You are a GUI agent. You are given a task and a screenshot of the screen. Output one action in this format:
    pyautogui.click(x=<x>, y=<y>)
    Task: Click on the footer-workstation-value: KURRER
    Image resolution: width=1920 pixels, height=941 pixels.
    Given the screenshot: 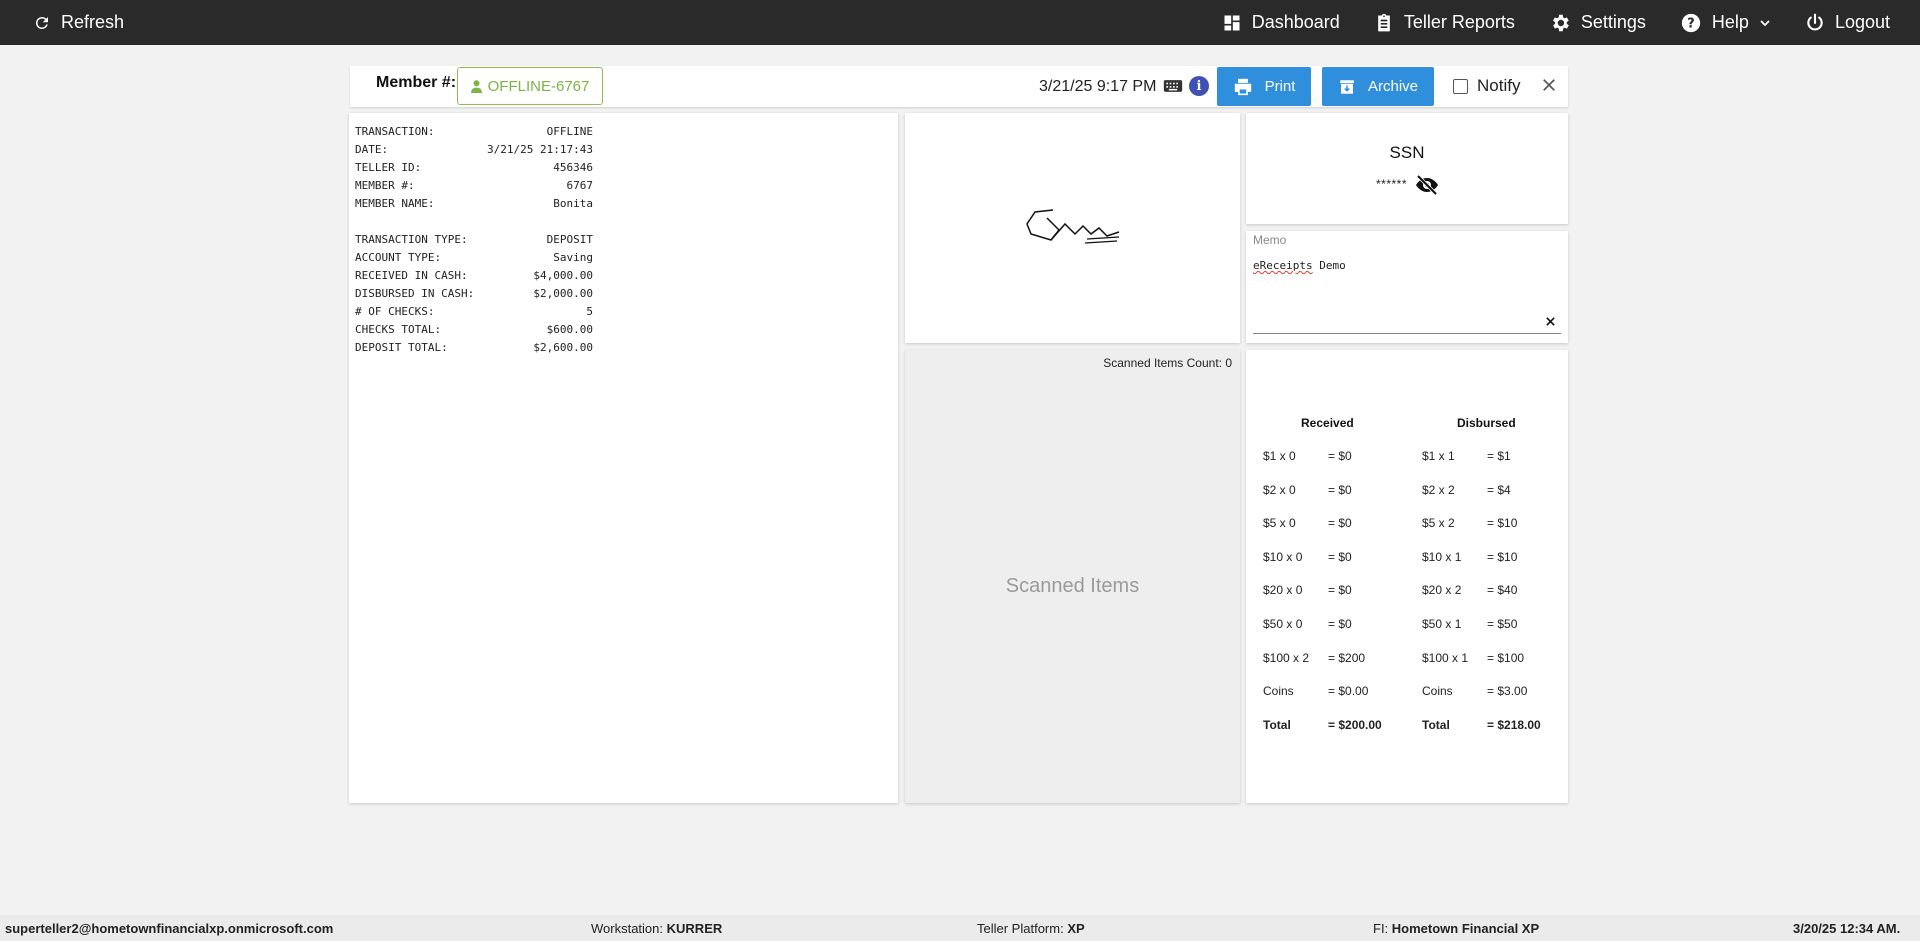 What is the action you would take?
    pyautogui.click(x=694, y=928)
    